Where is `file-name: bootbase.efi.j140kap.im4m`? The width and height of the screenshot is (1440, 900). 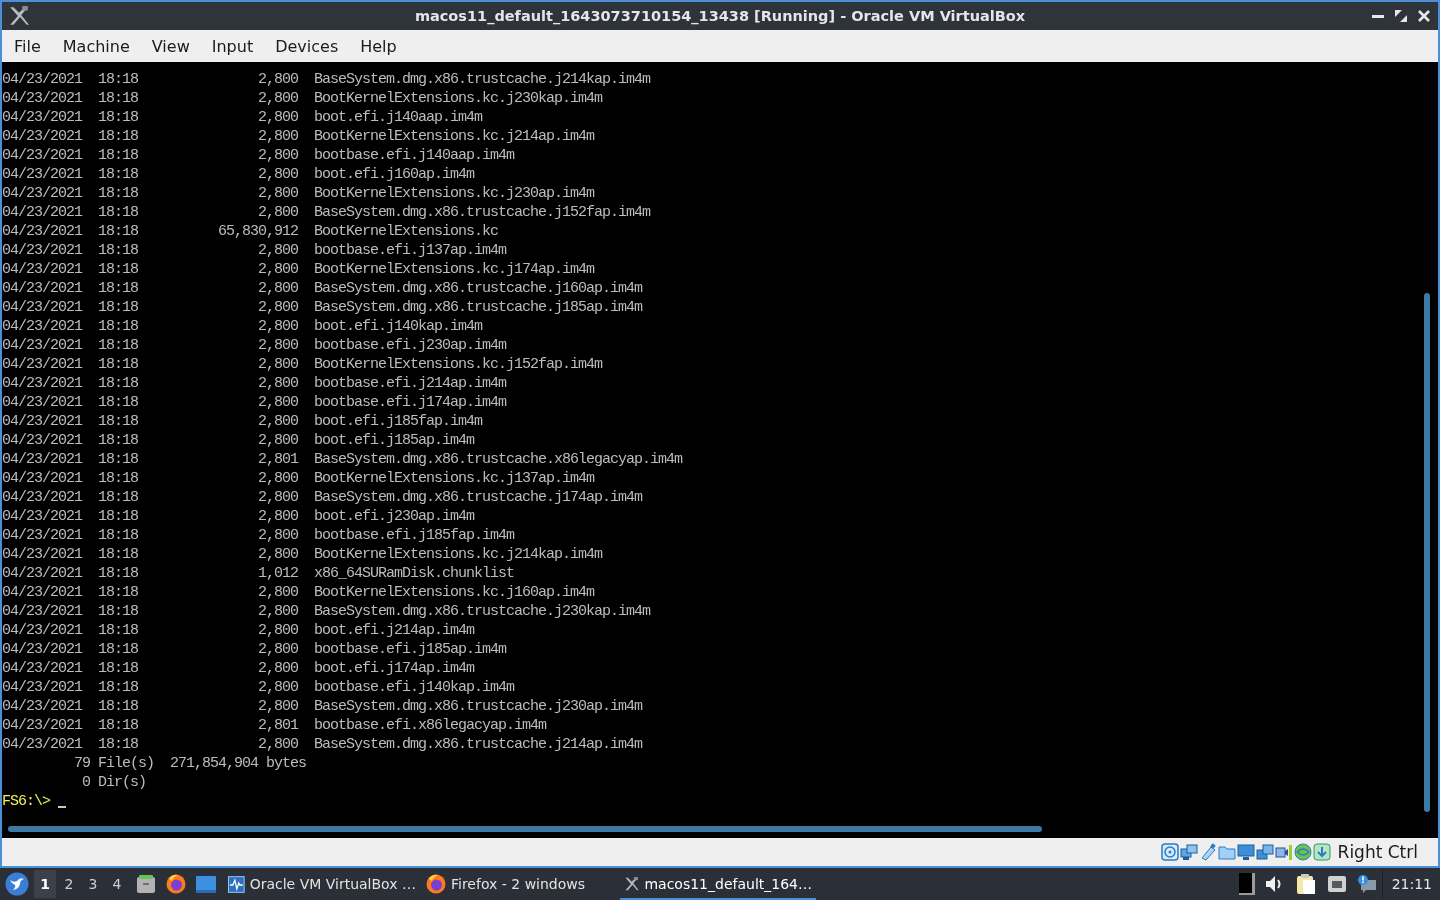
file-name: bootbase.efi.j140kap.im4m is located at coordinates (414, 687).